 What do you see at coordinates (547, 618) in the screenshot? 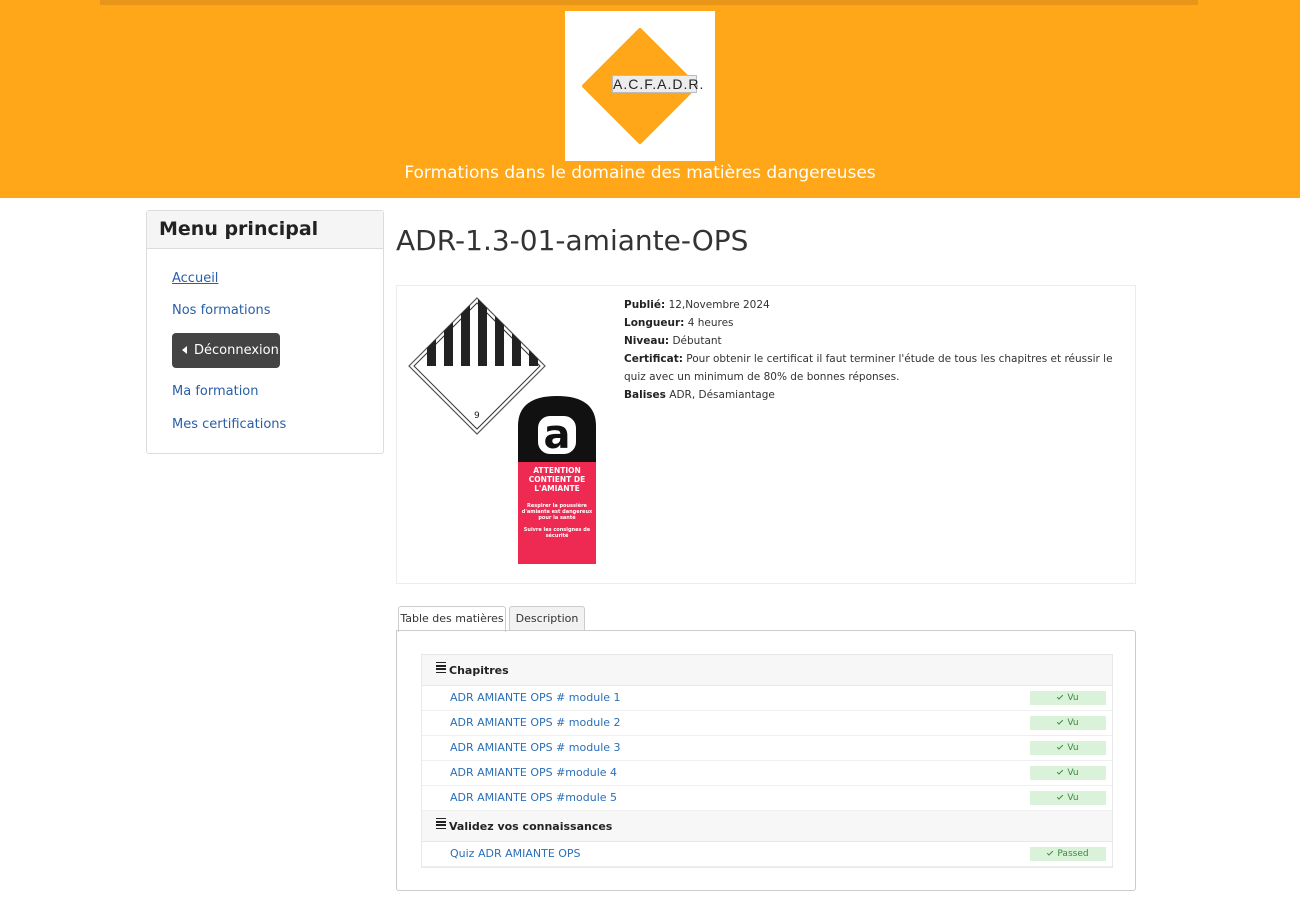
I see `tab-description: Description` at bounding box center [547, 618].